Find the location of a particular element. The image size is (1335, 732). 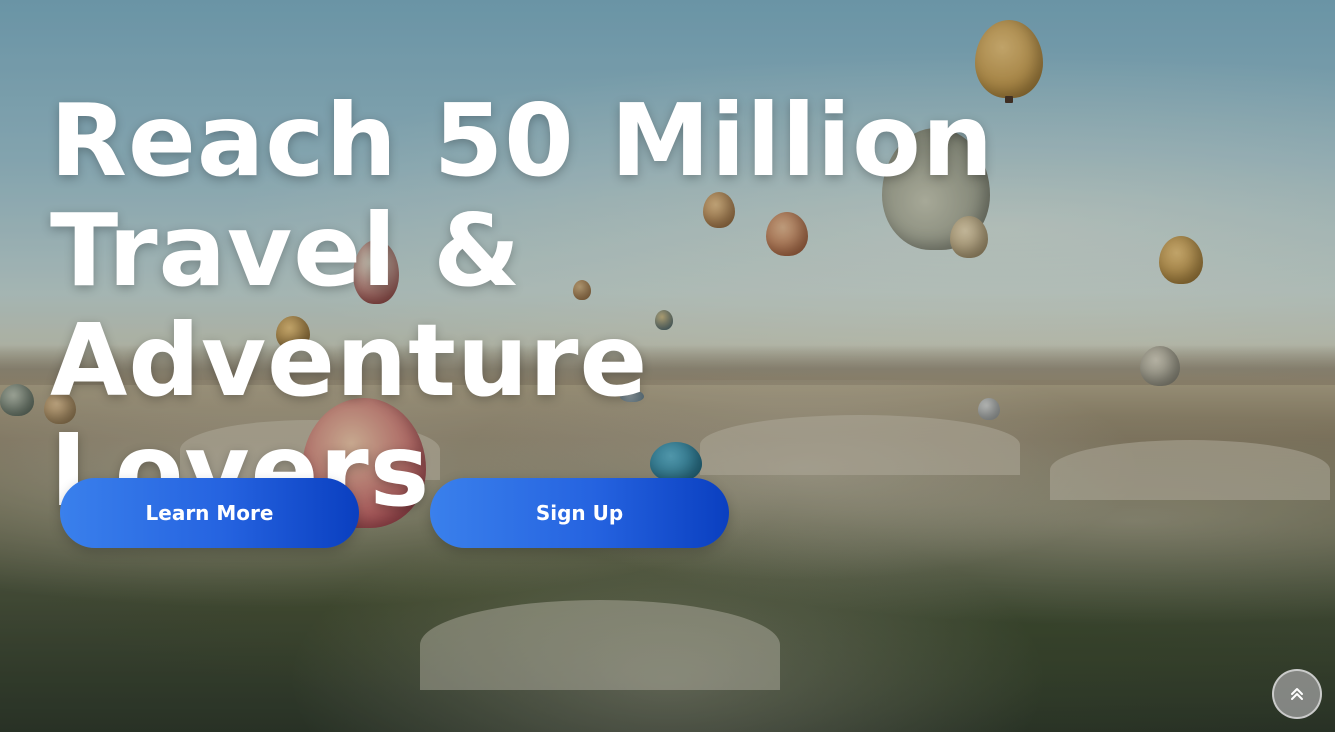

headline-line: Travel & Adventure is located at coordinates (349, 305).